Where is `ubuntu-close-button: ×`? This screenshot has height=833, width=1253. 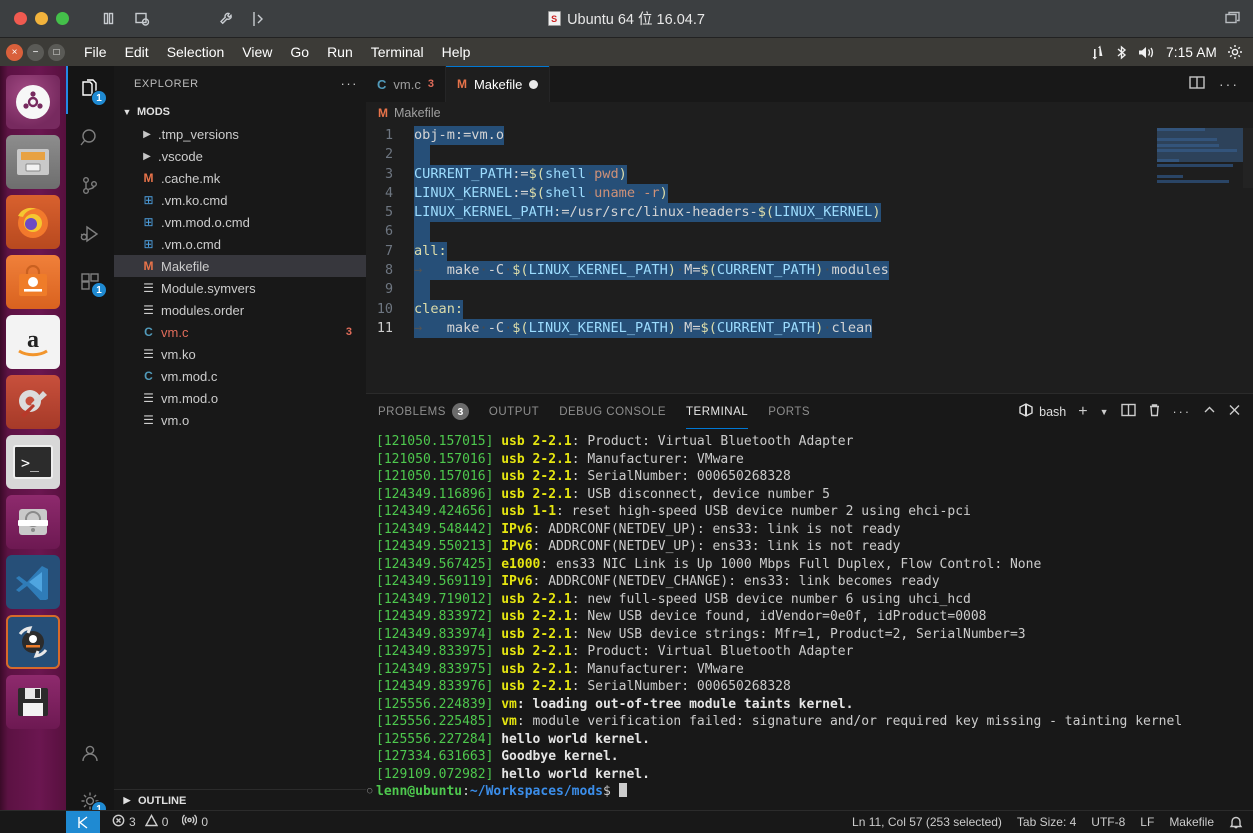
ubuntu-close-button: × is located at coordinates (14, 52).